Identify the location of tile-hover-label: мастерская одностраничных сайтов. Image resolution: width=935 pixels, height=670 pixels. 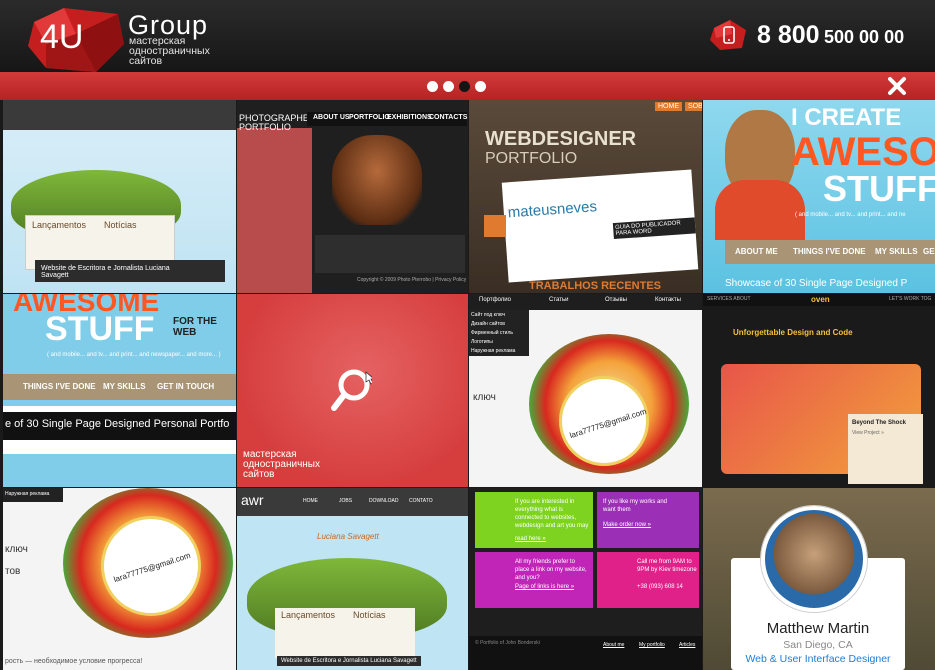
(281, 464).